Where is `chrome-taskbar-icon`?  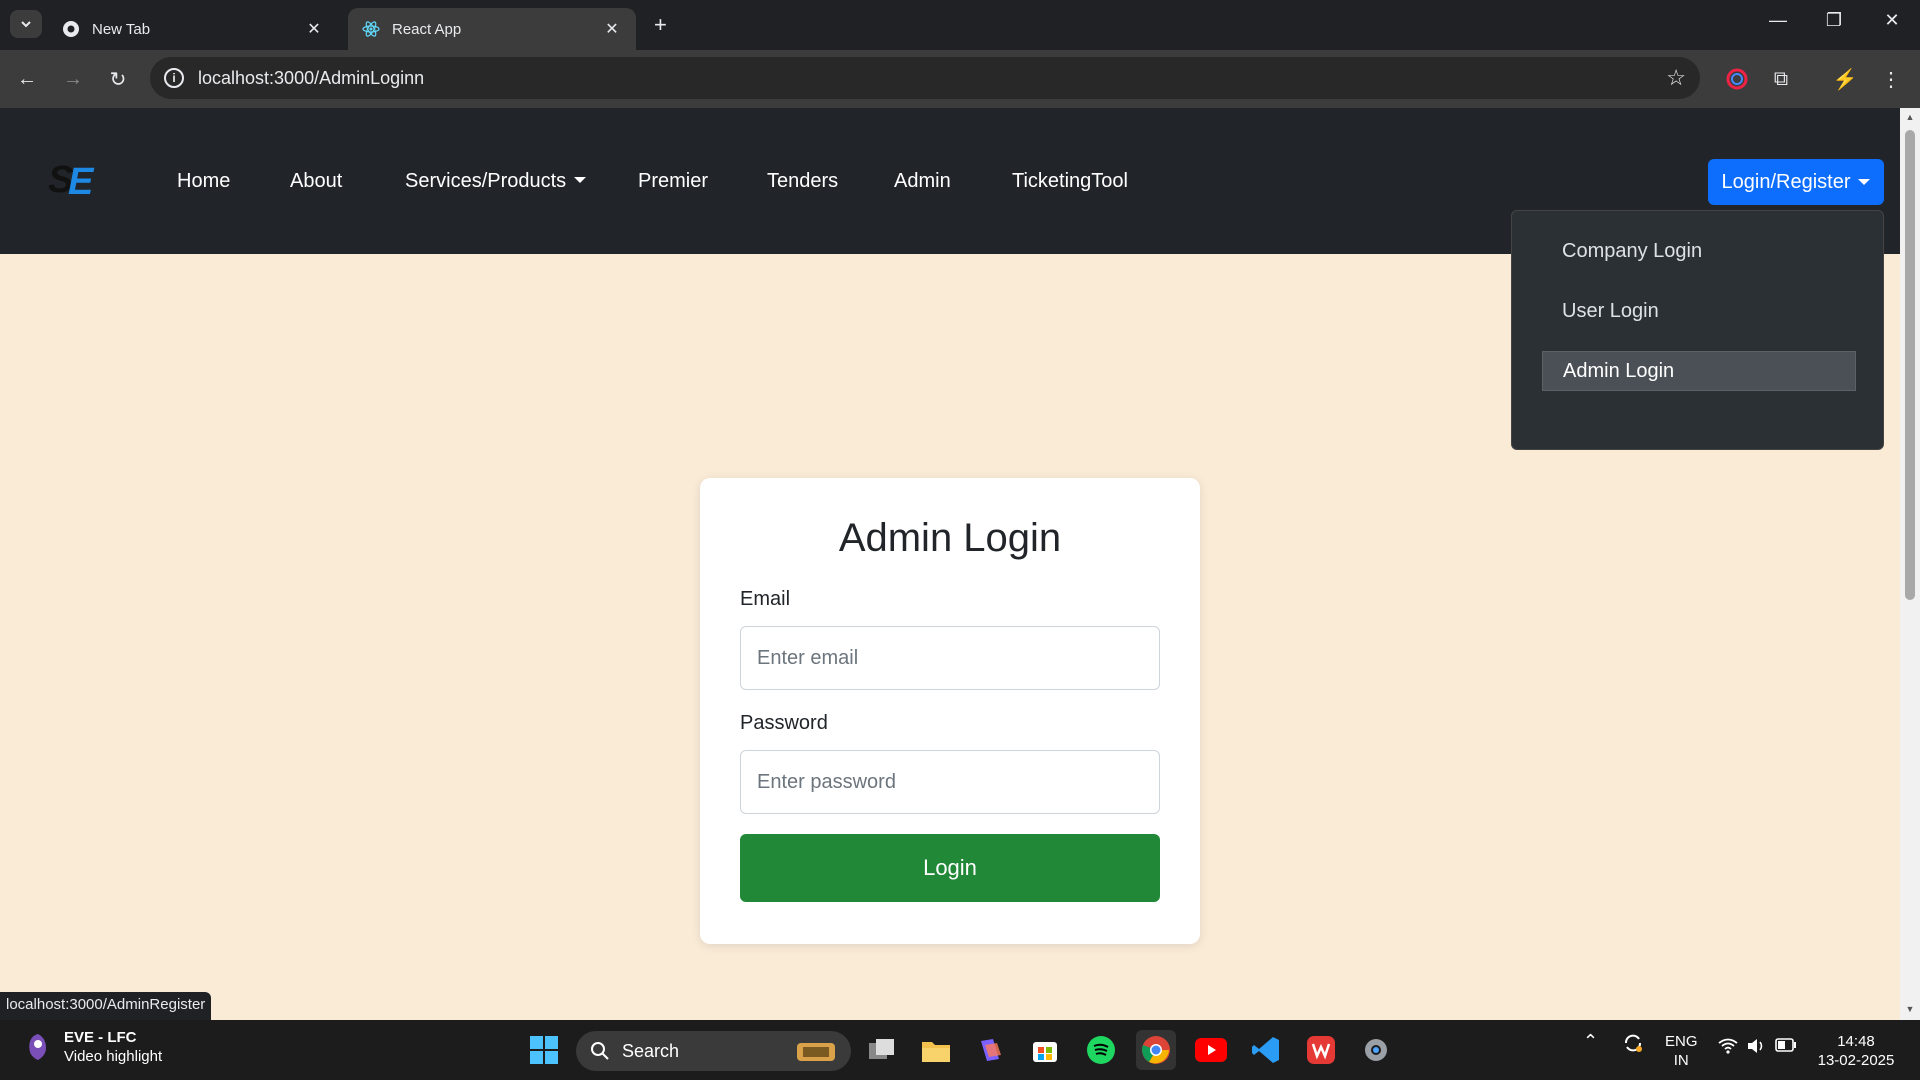
chrome-taskbar-icon is located at coordinates (1156, 1050).